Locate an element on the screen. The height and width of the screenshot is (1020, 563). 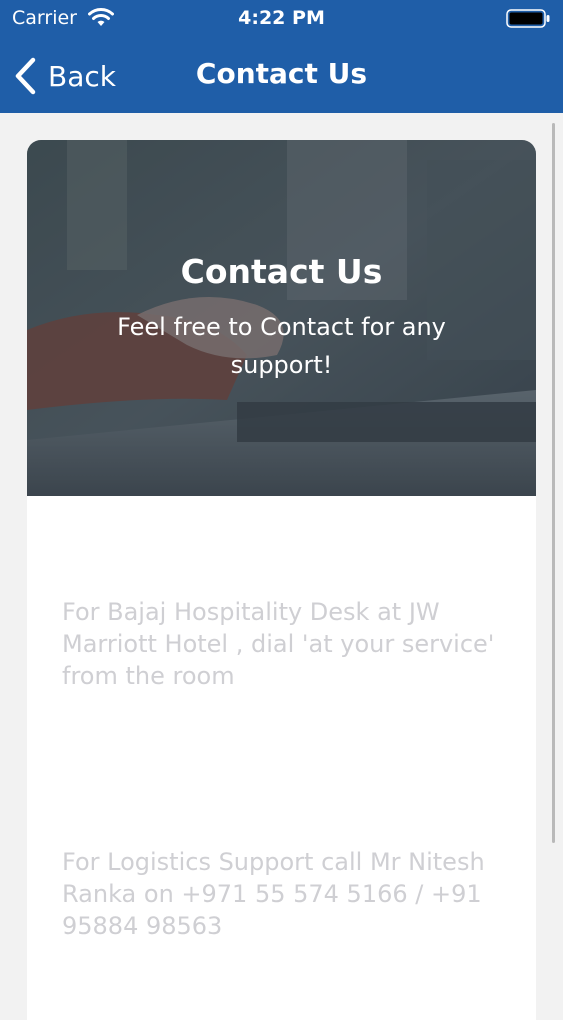
navigation-bar: Back Contact Us is located at coordinates (281, 75).